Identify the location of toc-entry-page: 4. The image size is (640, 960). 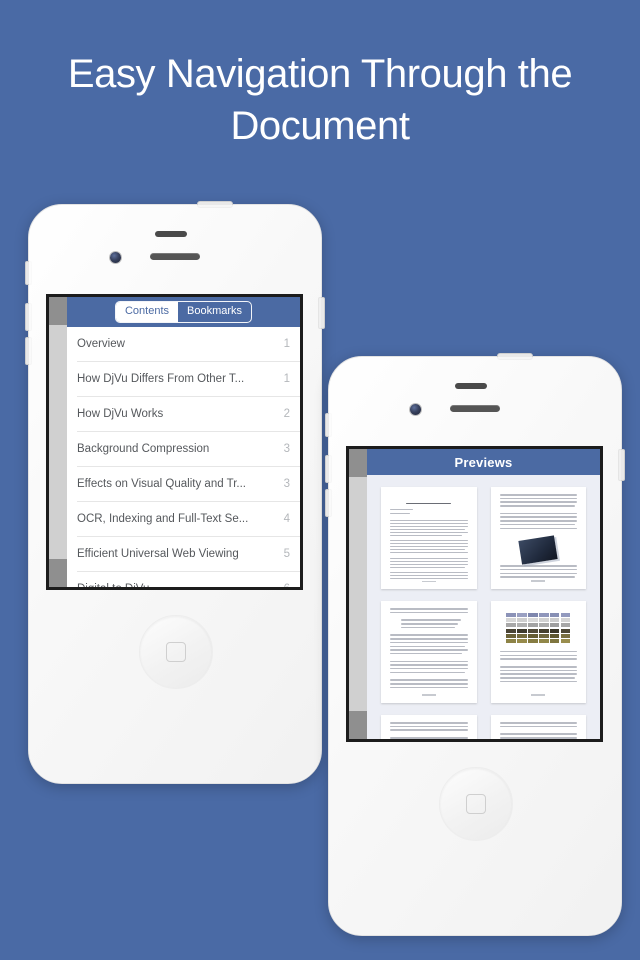
(286, 519).